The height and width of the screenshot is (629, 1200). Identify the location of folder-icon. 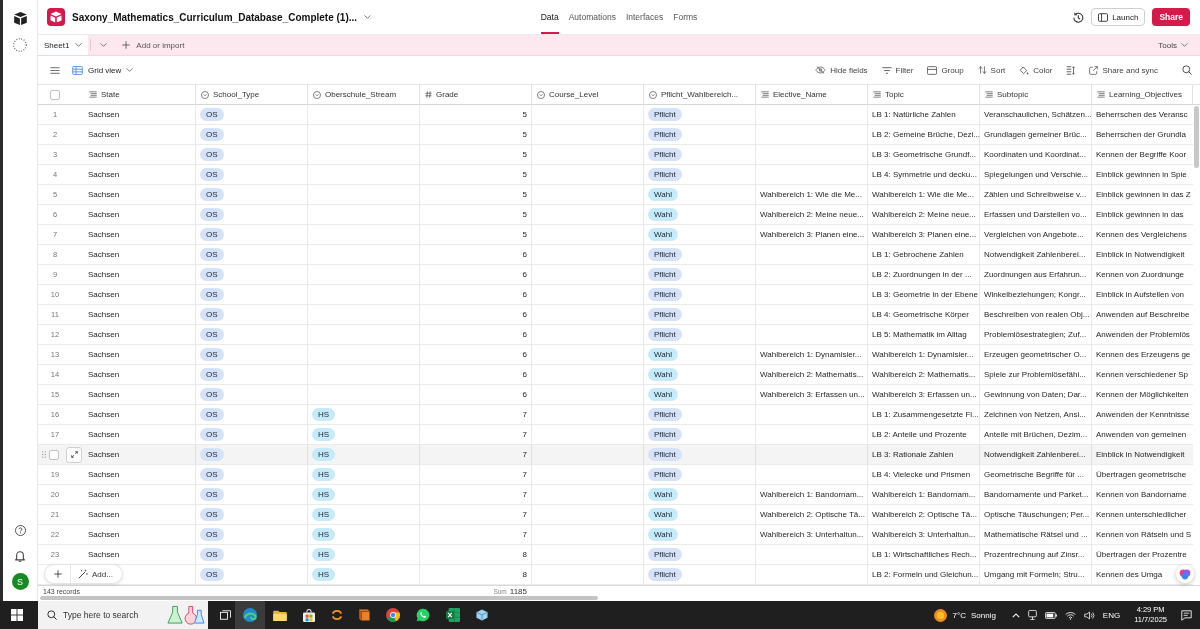
(280, 615).